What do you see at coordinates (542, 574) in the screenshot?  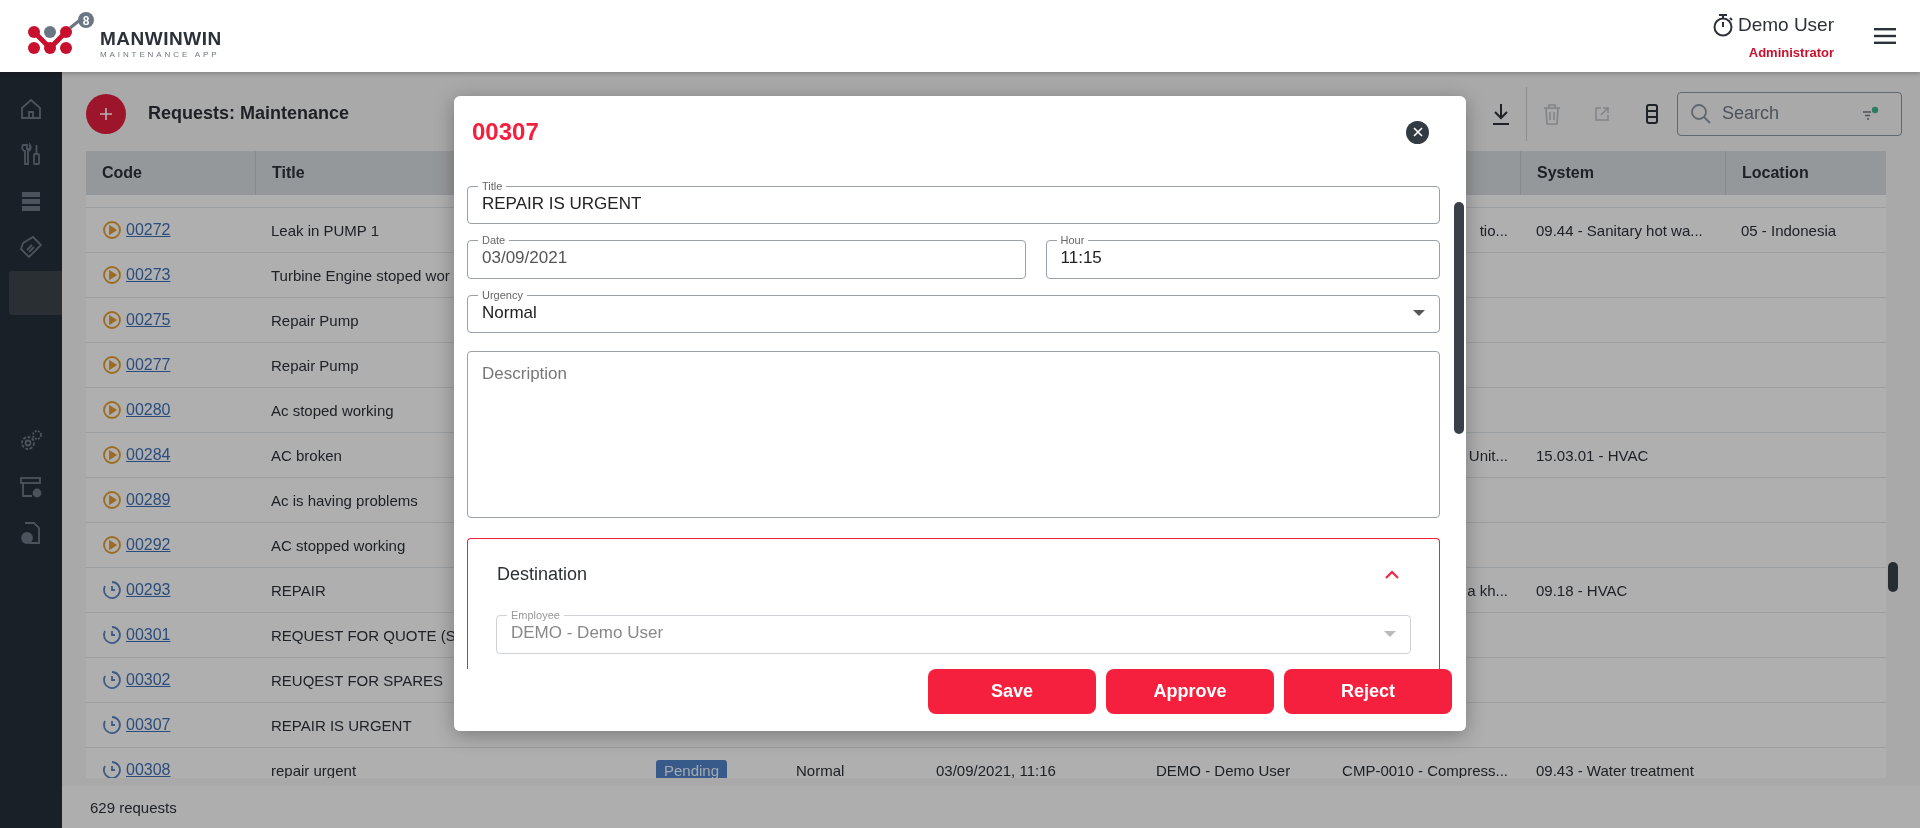 I see `section-title: Destination` at bounding box center [542, 574].